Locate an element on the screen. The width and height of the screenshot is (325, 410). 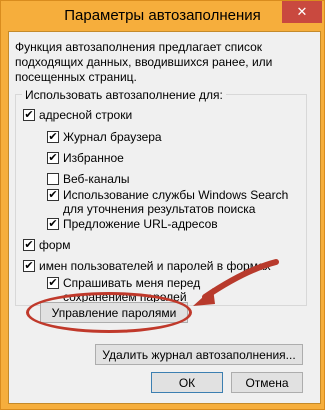
ok-button: ОК is located at coordinates (187, 382).